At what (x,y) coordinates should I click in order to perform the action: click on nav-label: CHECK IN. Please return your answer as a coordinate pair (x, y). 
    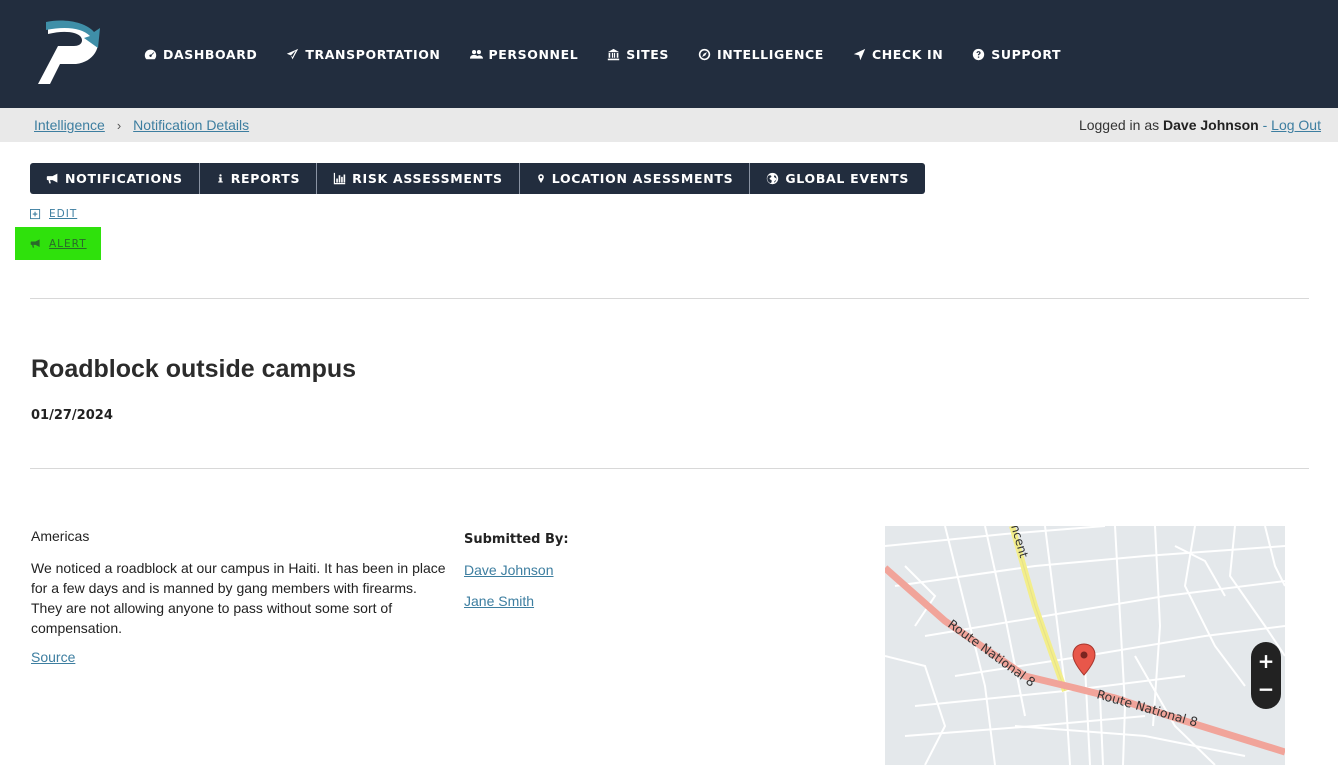
    Looking at the image, I should click on (907, 54).